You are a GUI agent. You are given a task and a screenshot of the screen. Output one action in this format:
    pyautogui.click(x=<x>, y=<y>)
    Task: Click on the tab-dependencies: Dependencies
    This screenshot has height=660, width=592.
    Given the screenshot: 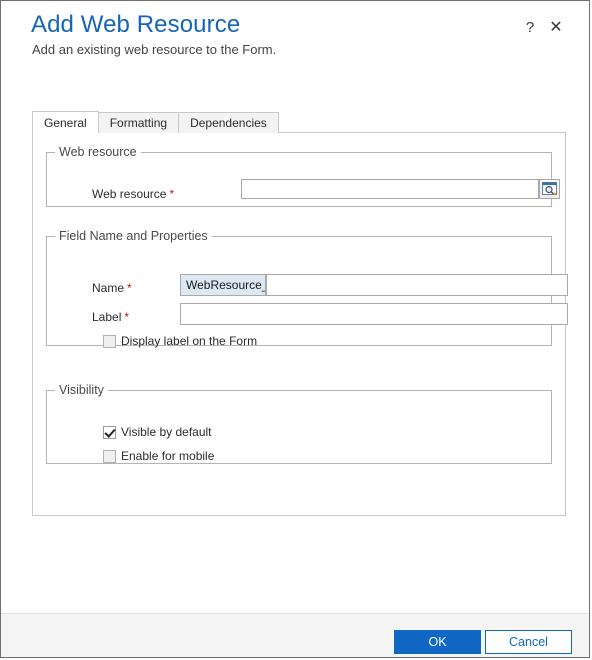 What is the action you would take?
    pyautogui.click(x=228, y=122)
    